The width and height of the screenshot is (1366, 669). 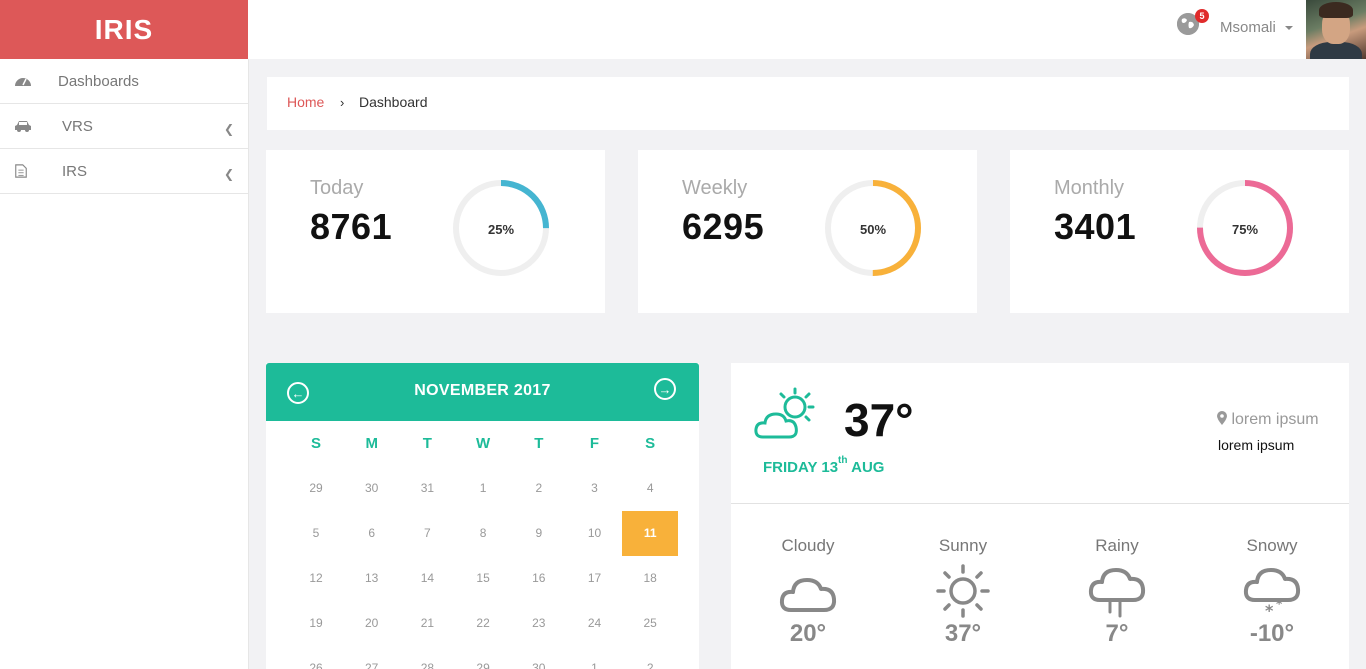 I want to click on car-icon, so click(x=23, y=126).